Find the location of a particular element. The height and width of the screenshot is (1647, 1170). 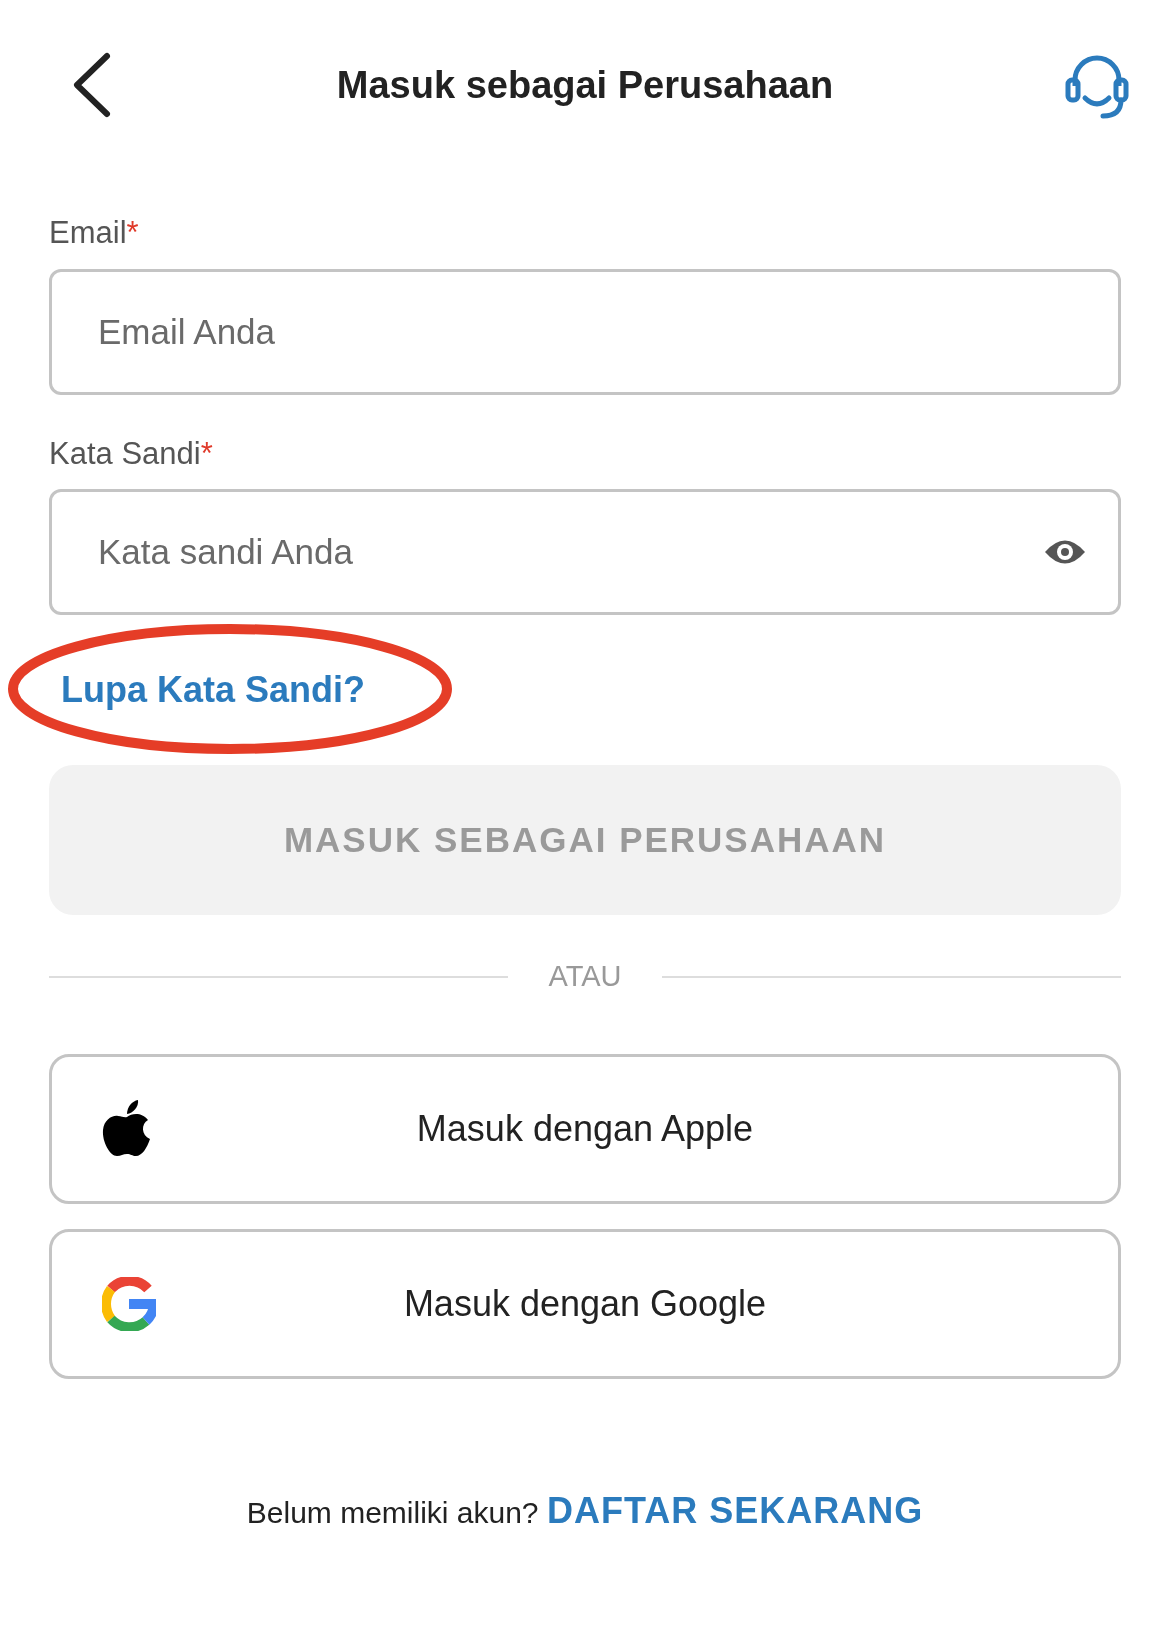

field-label: Kata Sandi* is located at coordinates (131, 453).